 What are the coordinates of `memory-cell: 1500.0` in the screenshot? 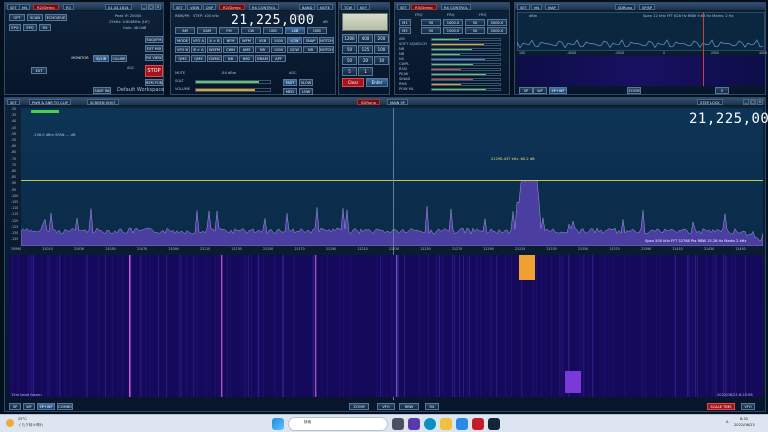 It's located at (453, 30).